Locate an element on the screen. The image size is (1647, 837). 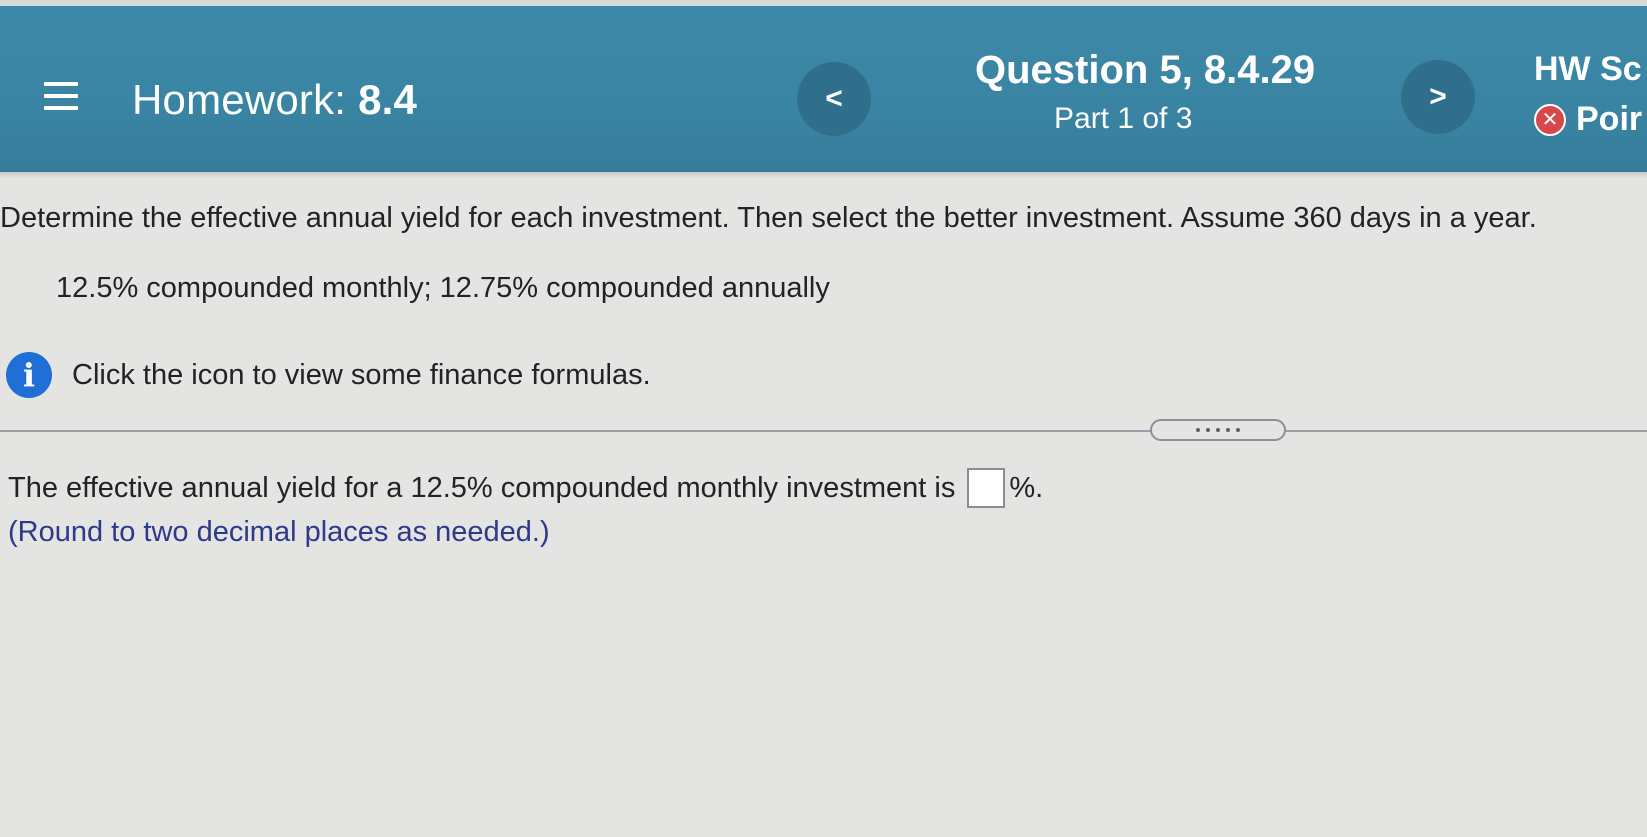
chevron-left-icon: < is located at coordinates (834, 98).